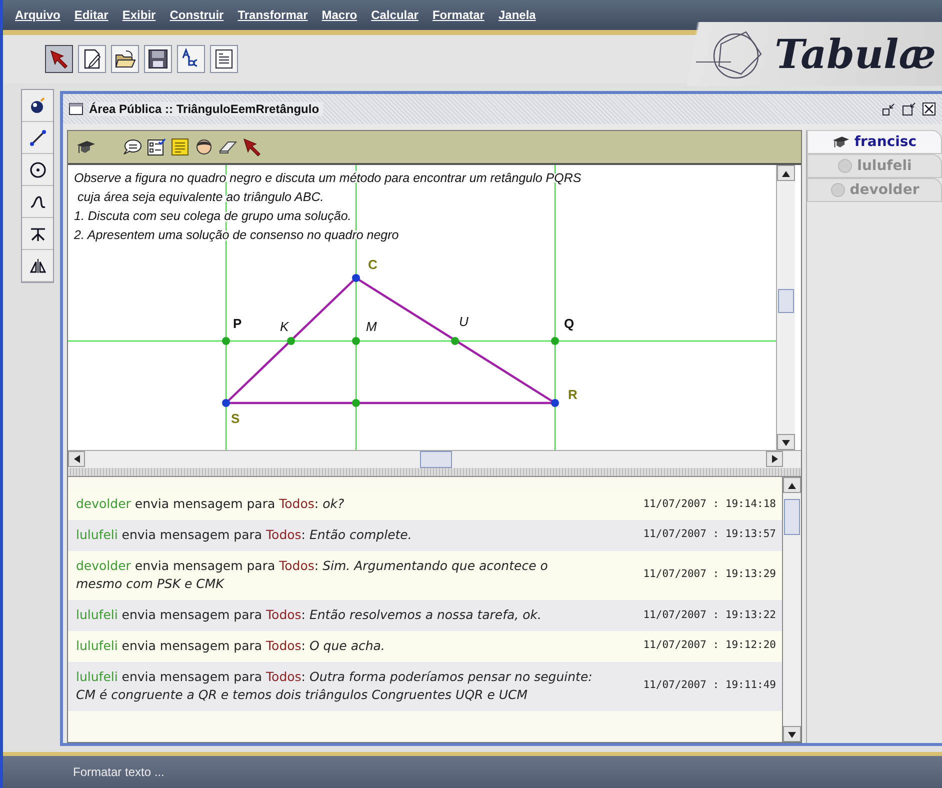 The width and height of the screenshot is (942, 788). I want to click on face-icon, so click(204, 147).